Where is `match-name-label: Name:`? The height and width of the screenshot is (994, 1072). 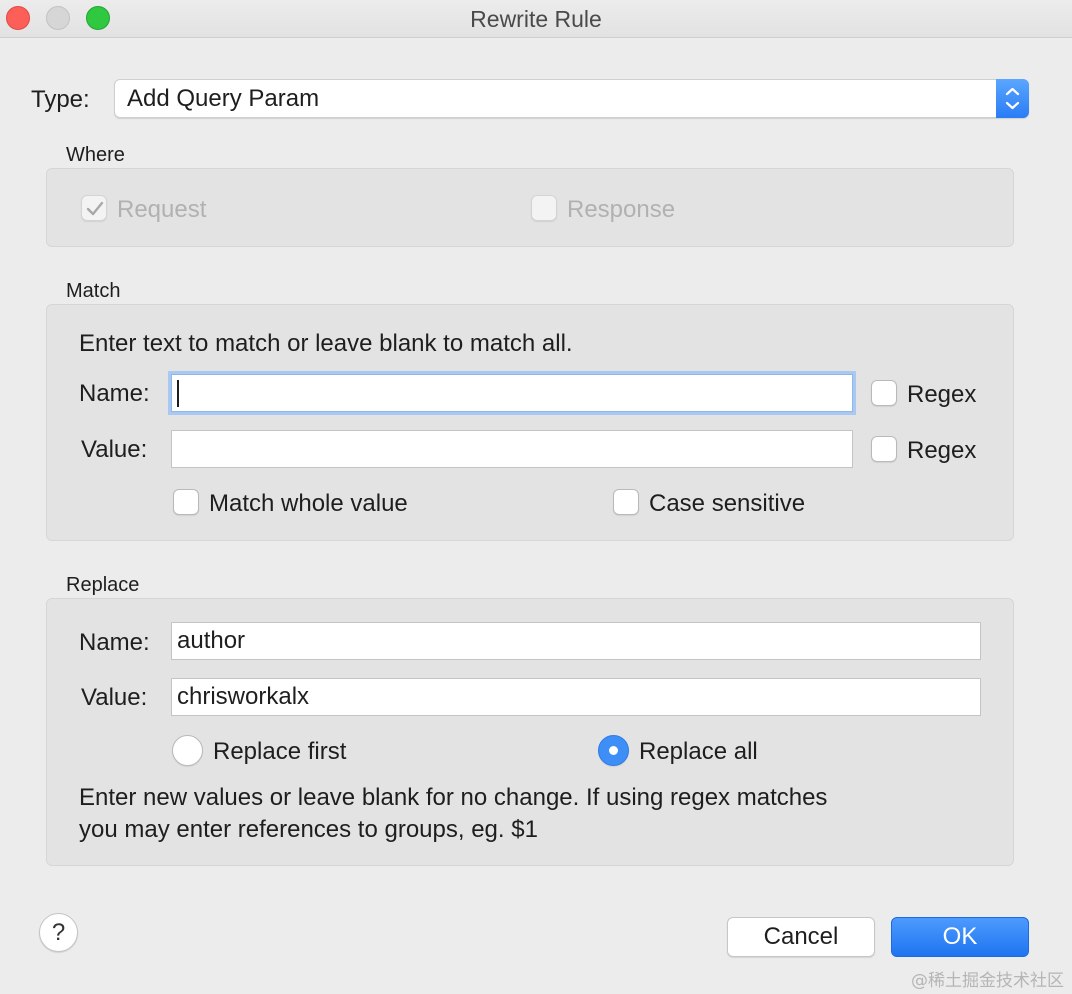 match-name-label: Name: is located at coordinates (114, 393).